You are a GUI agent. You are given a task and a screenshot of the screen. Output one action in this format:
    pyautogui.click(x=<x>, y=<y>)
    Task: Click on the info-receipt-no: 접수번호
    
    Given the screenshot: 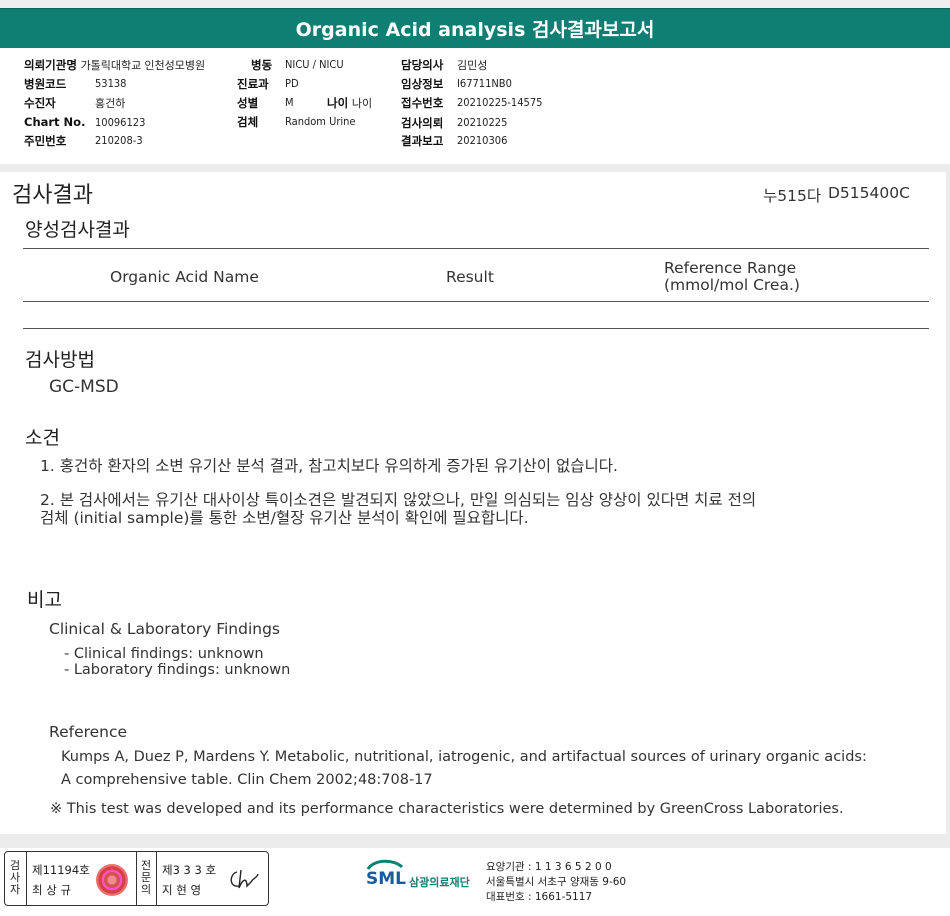 What is the action you would take?
    pyautogui.click(x=422, y=103)
    